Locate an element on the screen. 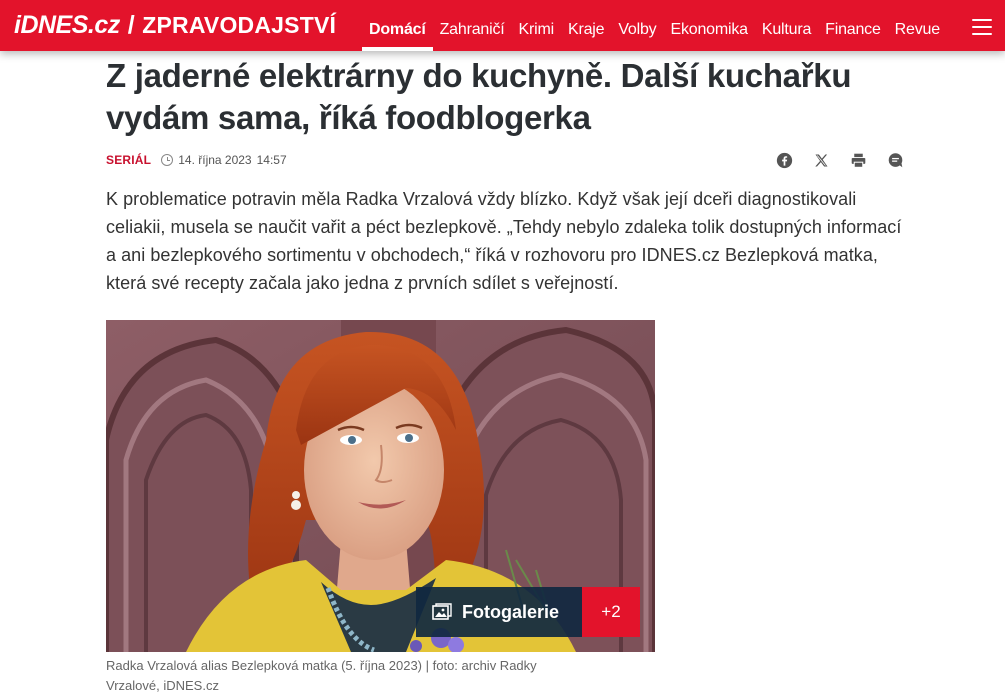 The width and height of the screenshot is (1005, 699). gallery-label: Fotogalerie is located at coordinates (511, 611).